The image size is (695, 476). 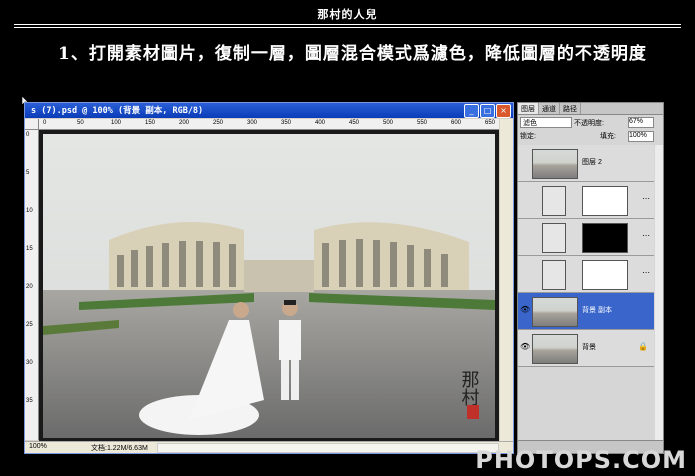 I want to click on vertical-ruler: 0 5 10 15 20 25 30 35, so click(x=32, y=285).